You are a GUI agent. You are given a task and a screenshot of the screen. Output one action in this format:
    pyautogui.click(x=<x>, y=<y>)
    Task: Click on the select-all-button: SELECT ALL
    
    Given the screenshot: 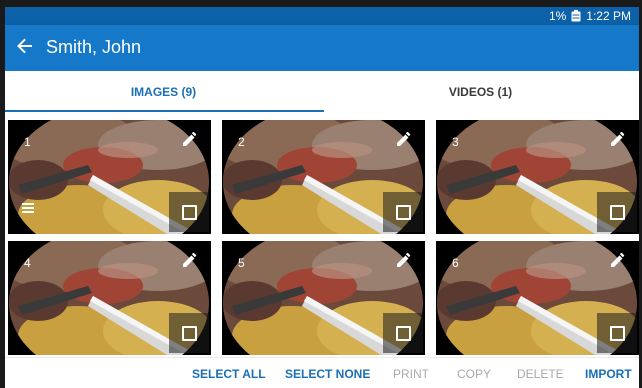 What is the action you would take?
    pyautogui.click(x=229, y=374)
    